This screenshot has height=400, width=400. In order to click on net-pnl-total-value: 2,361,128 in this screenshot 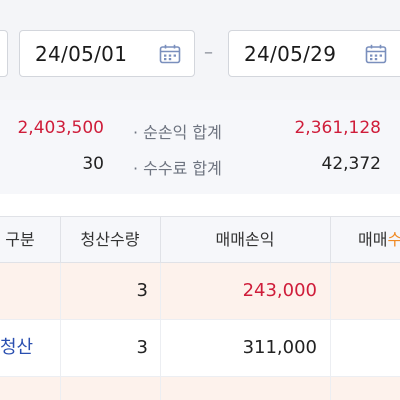, I will do `click(337, 128)`.